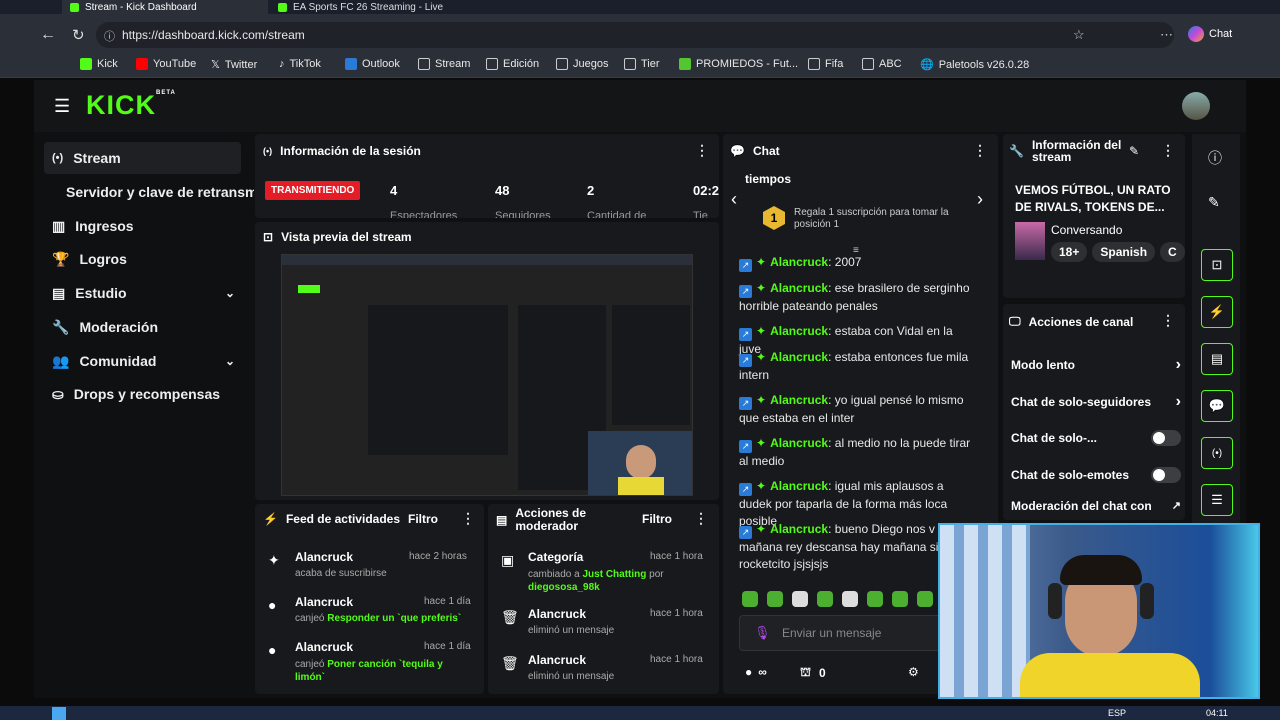  I want to click on kick-logo: KICKBETA, so click(131, 105).